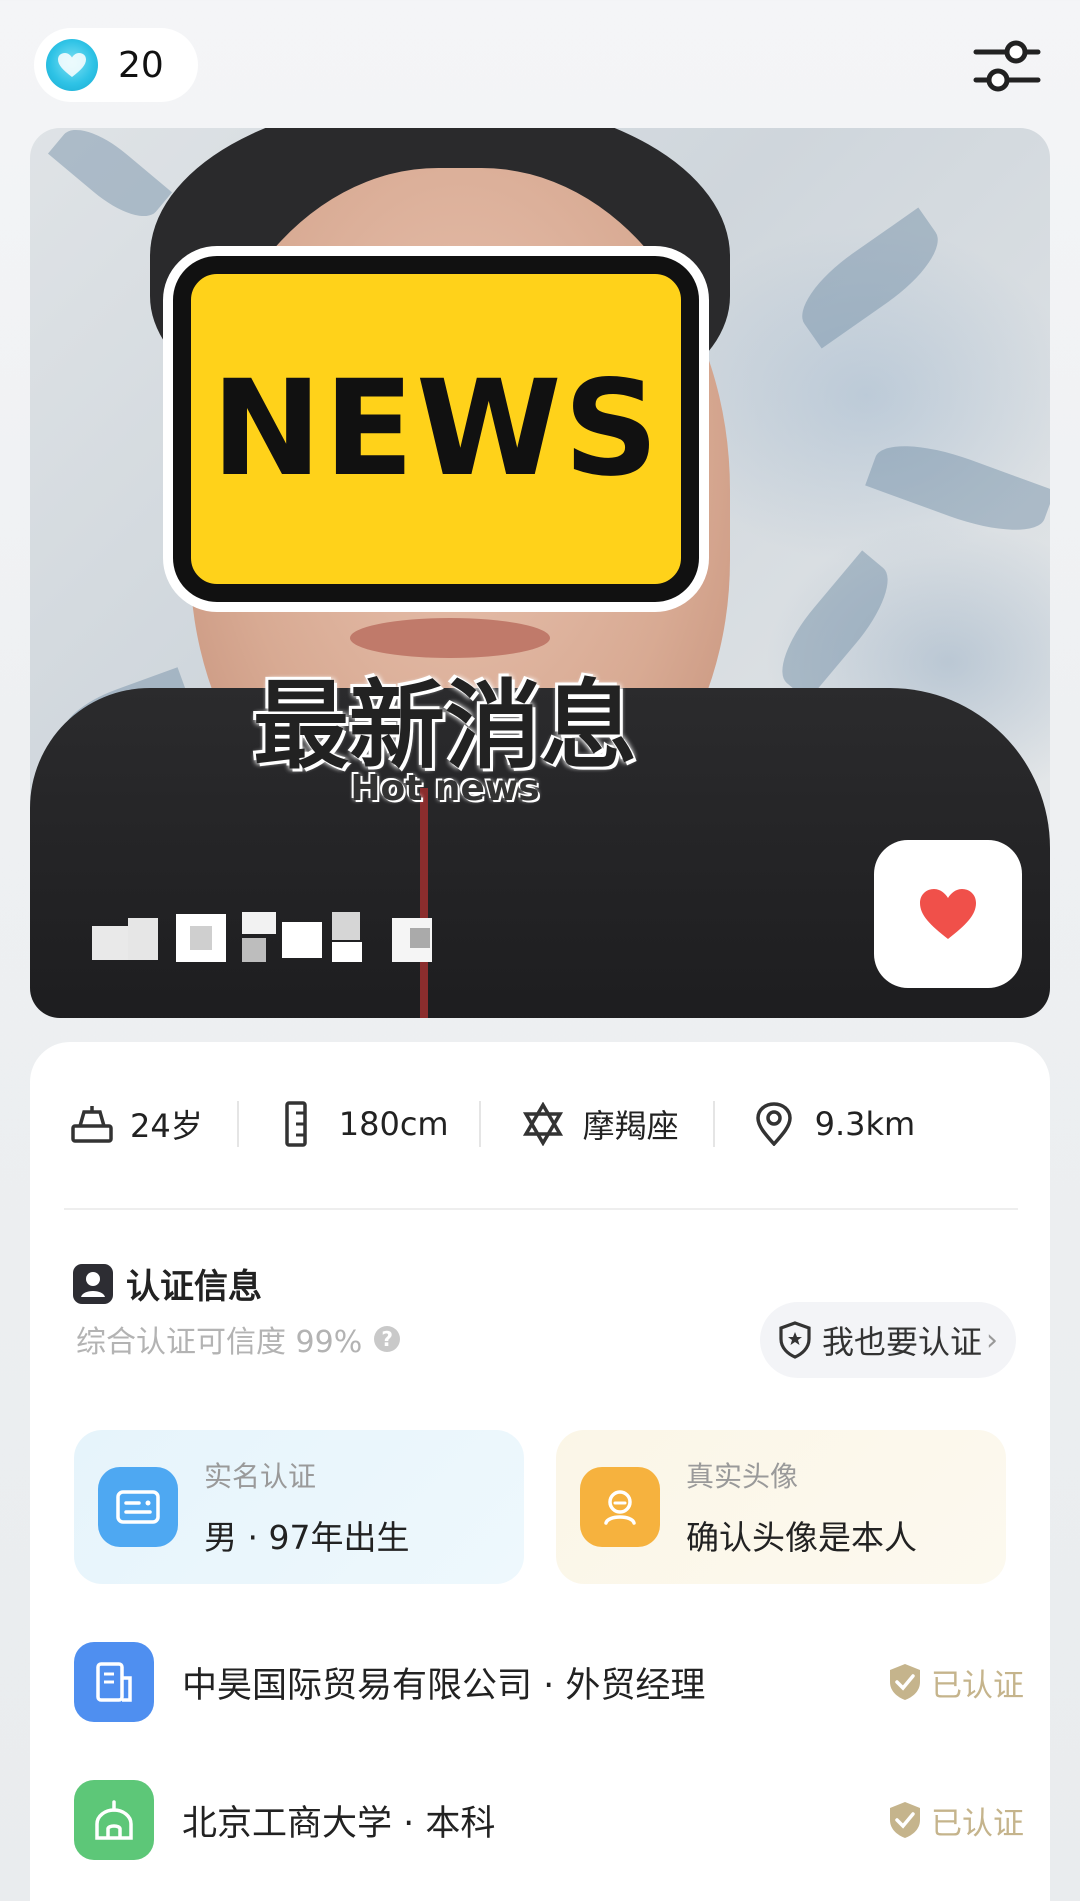  I want to click on heart-icon, so click(948, 914).